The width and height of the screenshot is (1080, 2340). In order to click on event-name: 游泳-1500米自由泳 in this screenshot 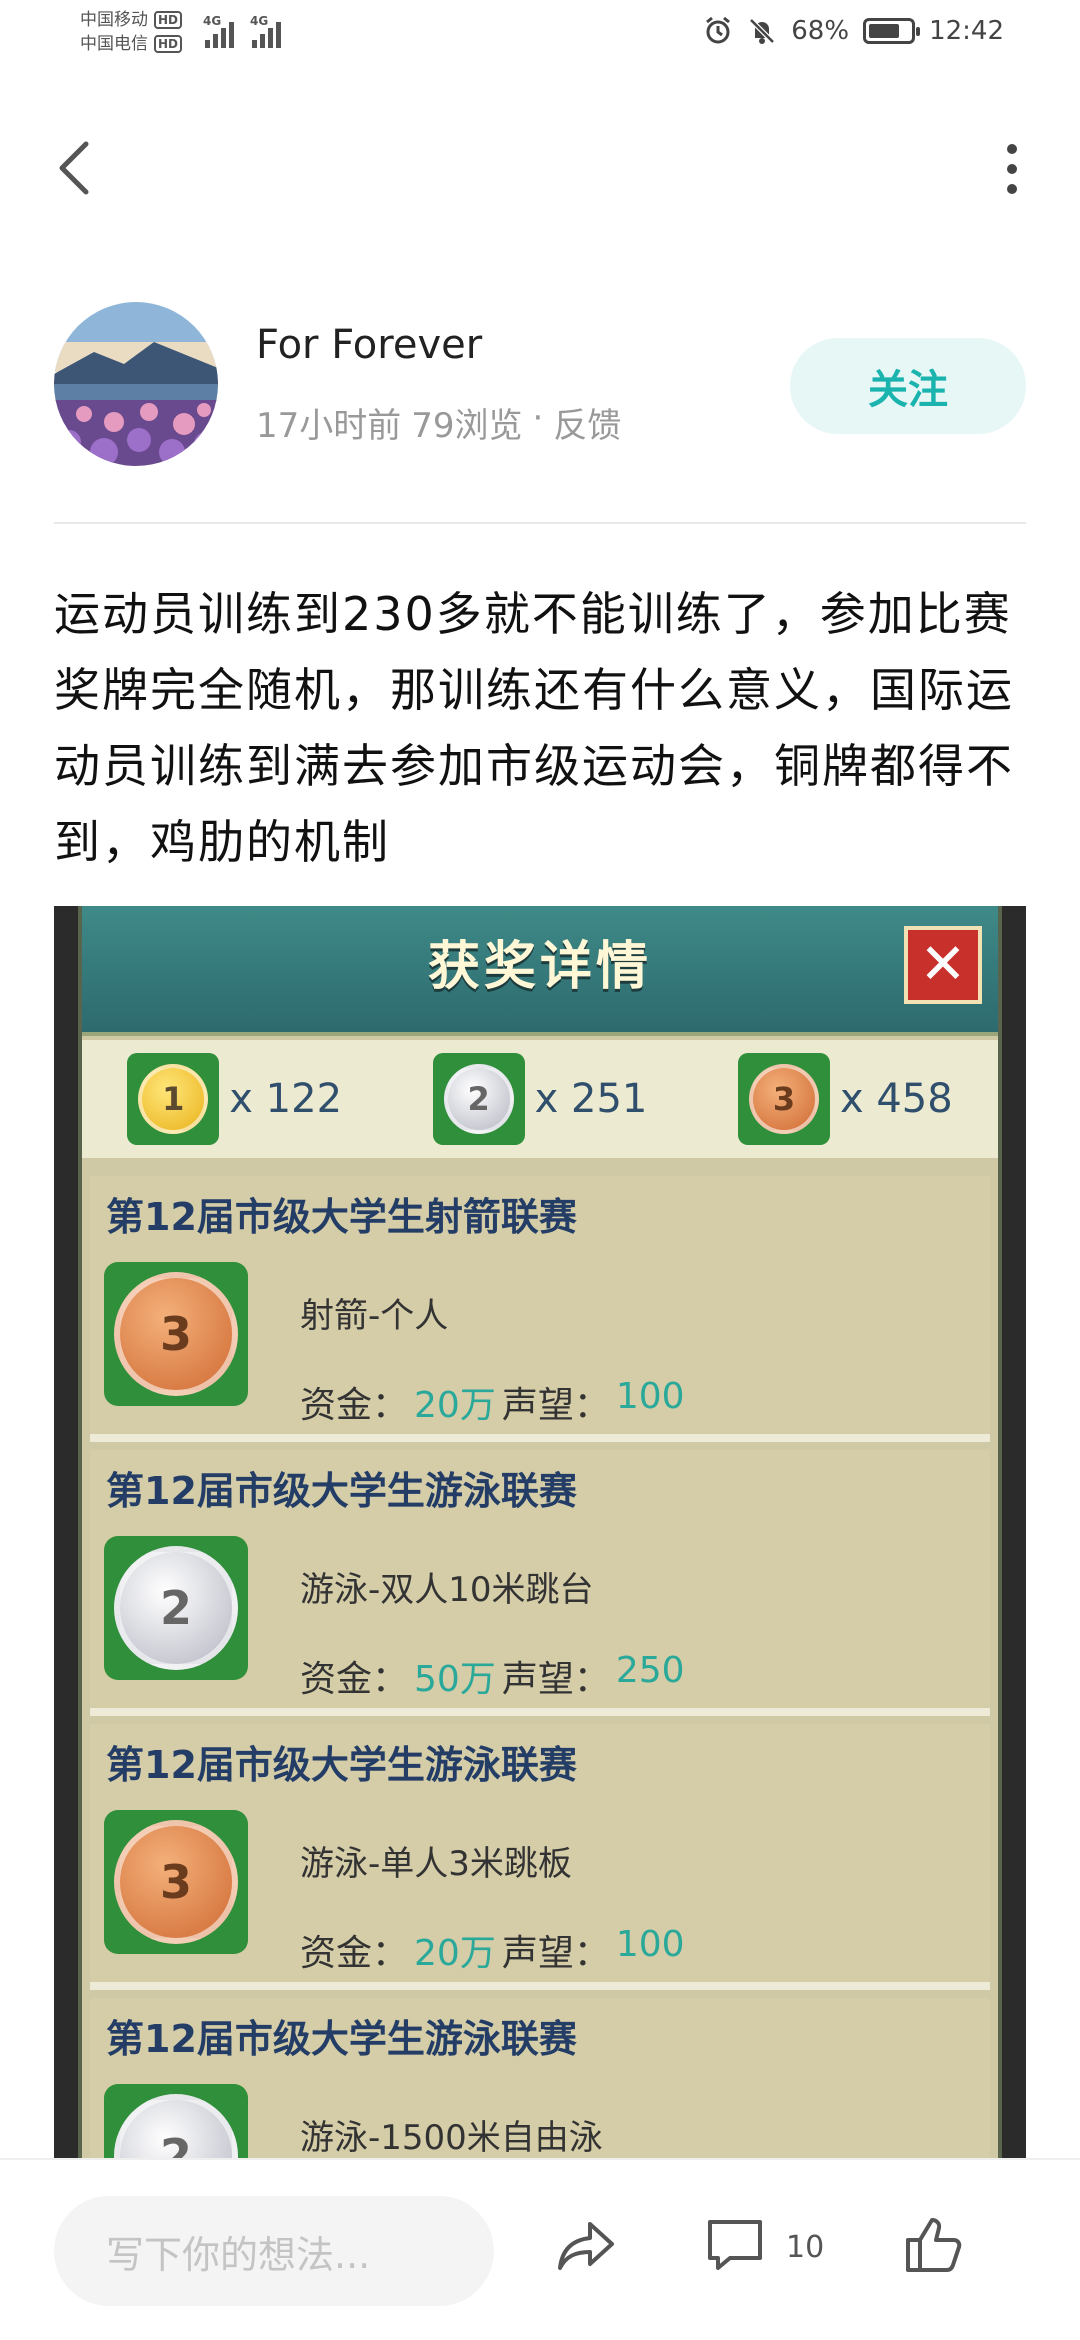, I will do `click(451, 2138)`.